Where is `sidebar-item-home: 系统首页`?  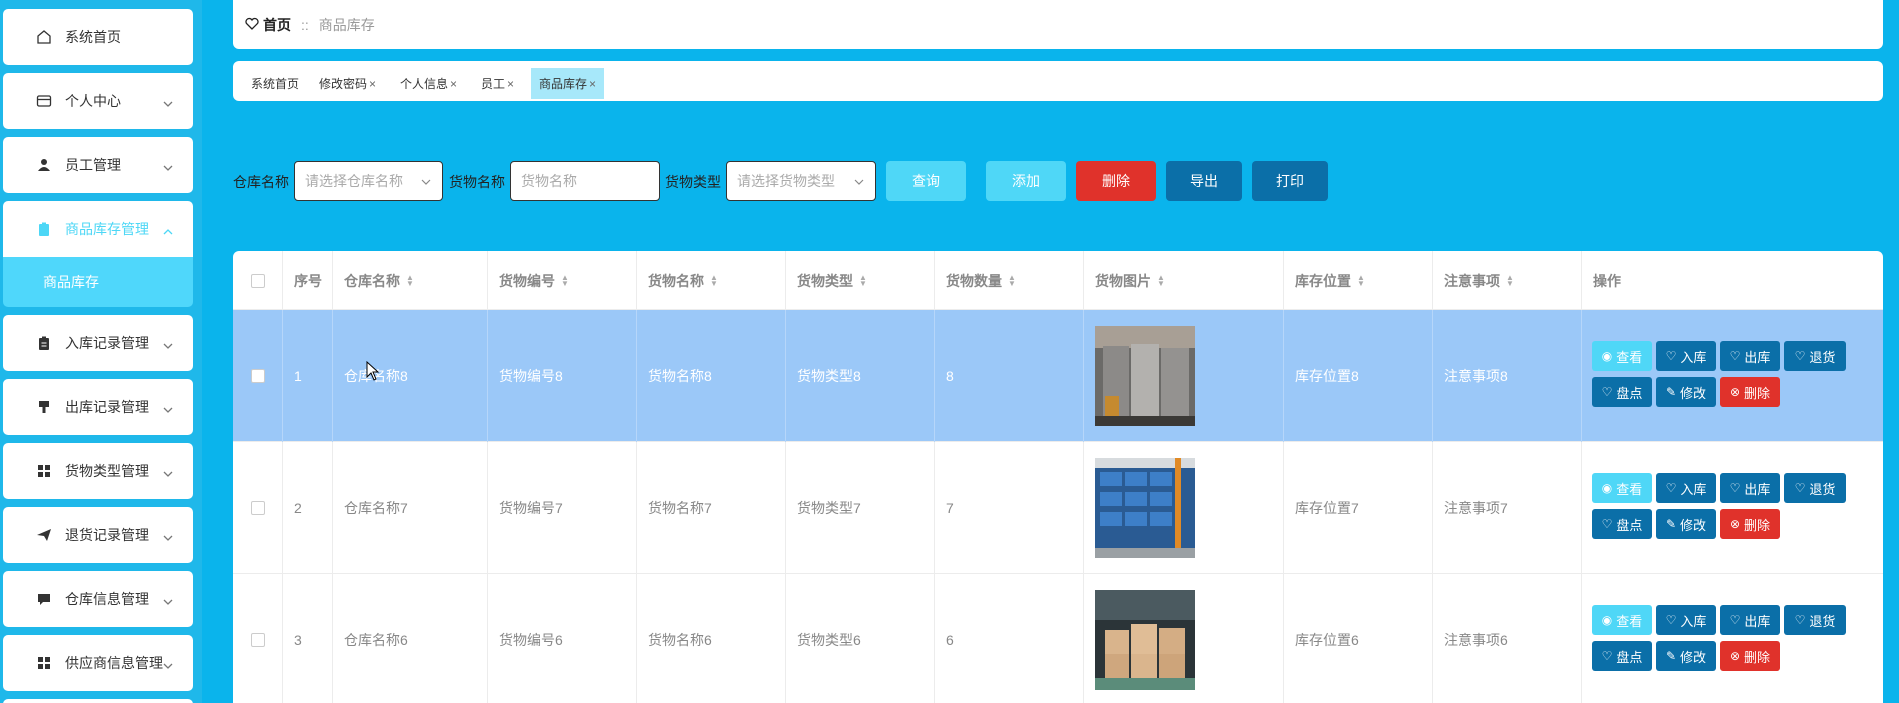
sidebar-item-home: 系统首页 is located at coordinates (98, 37).